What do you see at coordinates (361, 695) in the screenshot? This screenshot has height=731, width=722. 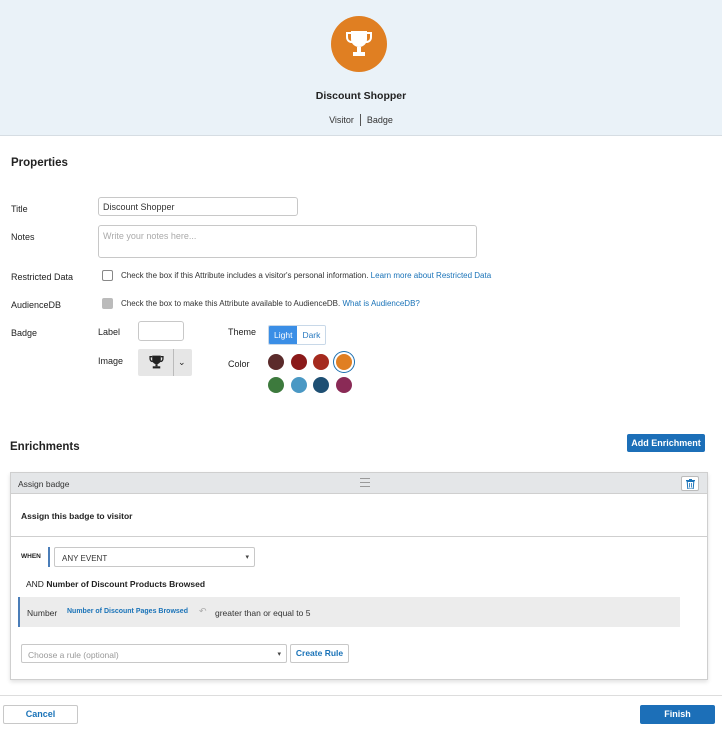 I see `footer-divider` at bounding box center [361, 695].